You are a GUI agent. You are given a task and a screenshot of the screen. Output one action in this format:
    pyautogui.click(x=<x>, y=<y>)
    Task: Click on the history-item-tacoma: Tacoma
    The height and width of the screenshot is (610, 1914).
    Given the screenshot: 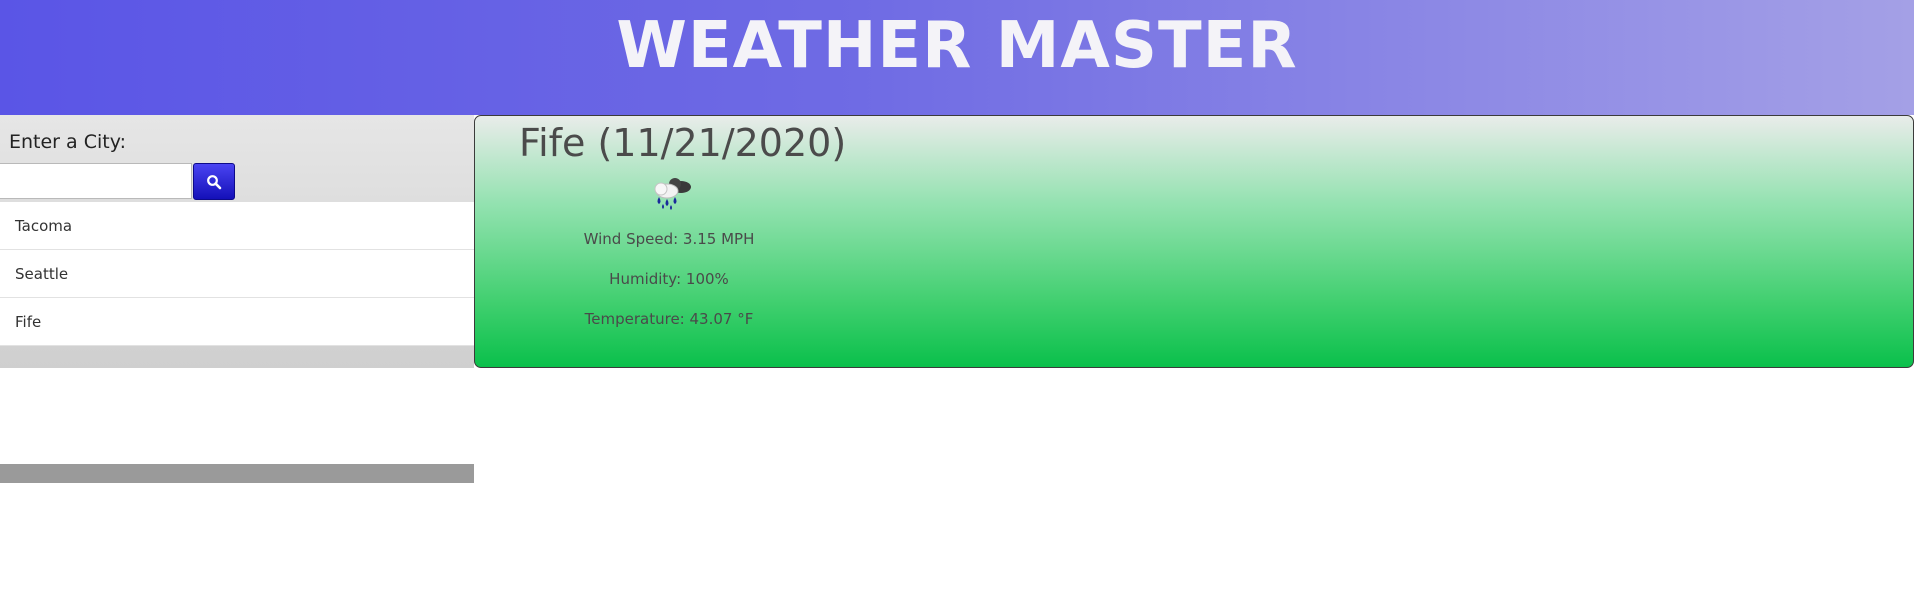 What is the action you would take?
    pyautogui.click(x=237, y=226)
    